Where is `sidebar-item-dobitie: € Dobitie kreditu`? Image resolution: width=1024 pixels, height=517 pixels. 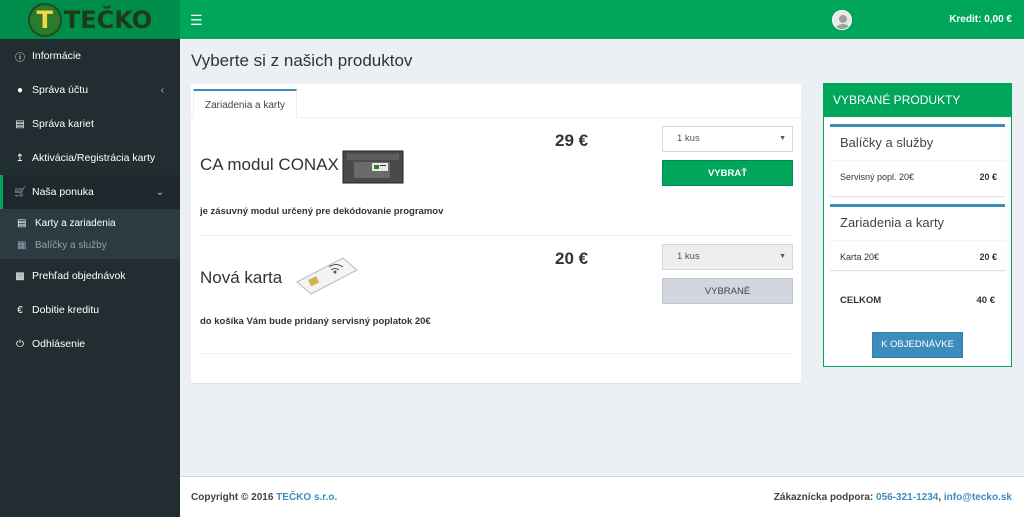 sidebar-item-dobitie: € Dobitie kreditu is located at coordinates (90, 310).